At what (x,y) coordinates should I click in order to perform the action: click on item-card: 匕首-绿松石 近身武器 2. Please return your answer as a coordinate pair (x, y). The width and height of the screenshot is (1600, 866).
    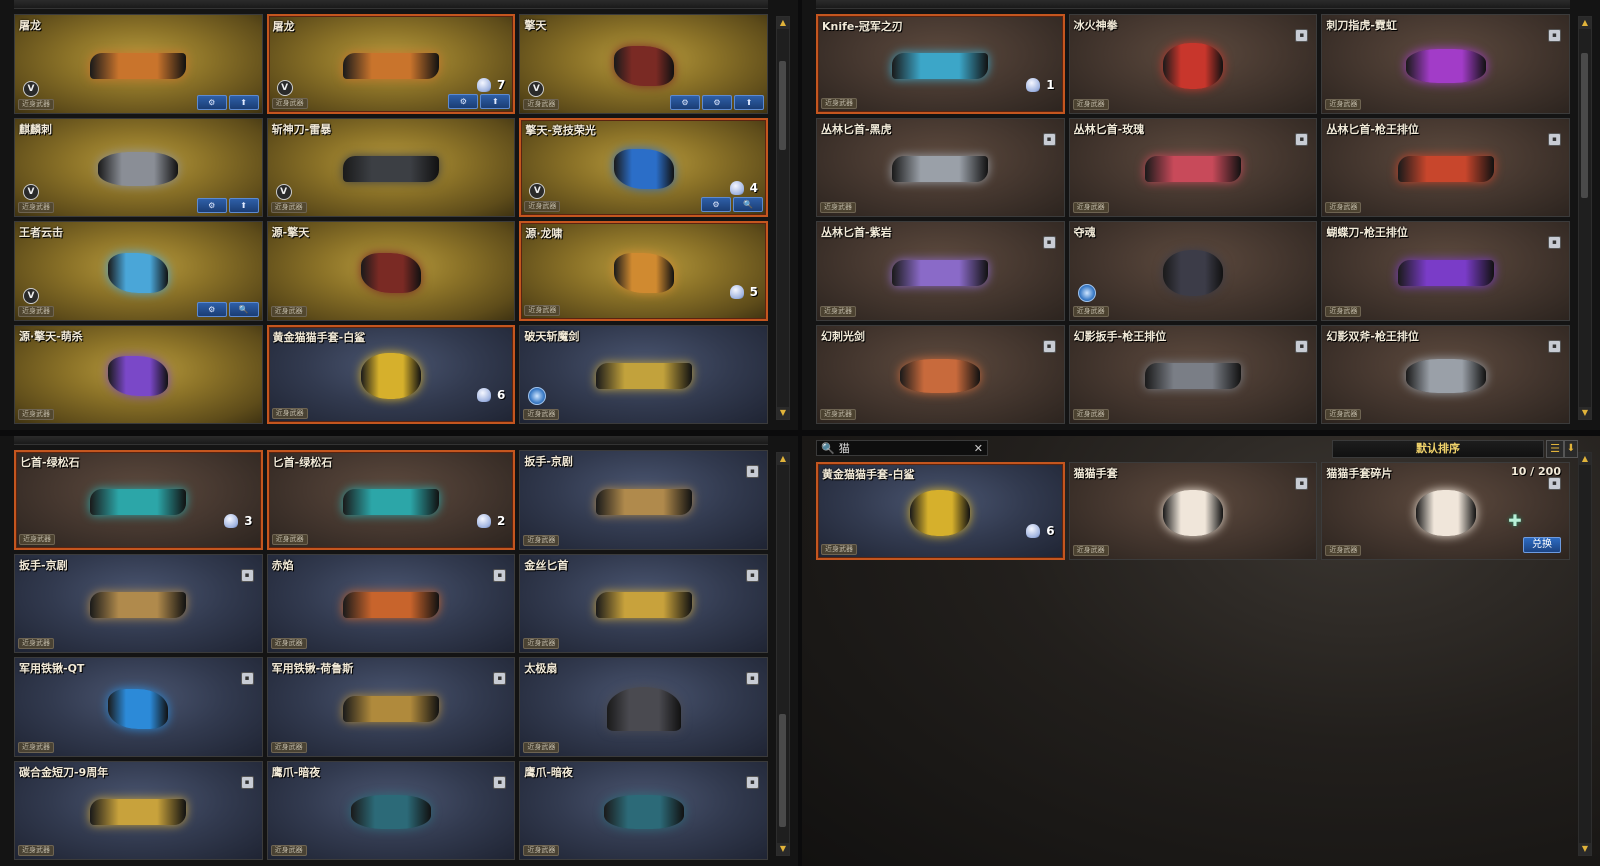
    Looking at the image, I should click on (391, 500).